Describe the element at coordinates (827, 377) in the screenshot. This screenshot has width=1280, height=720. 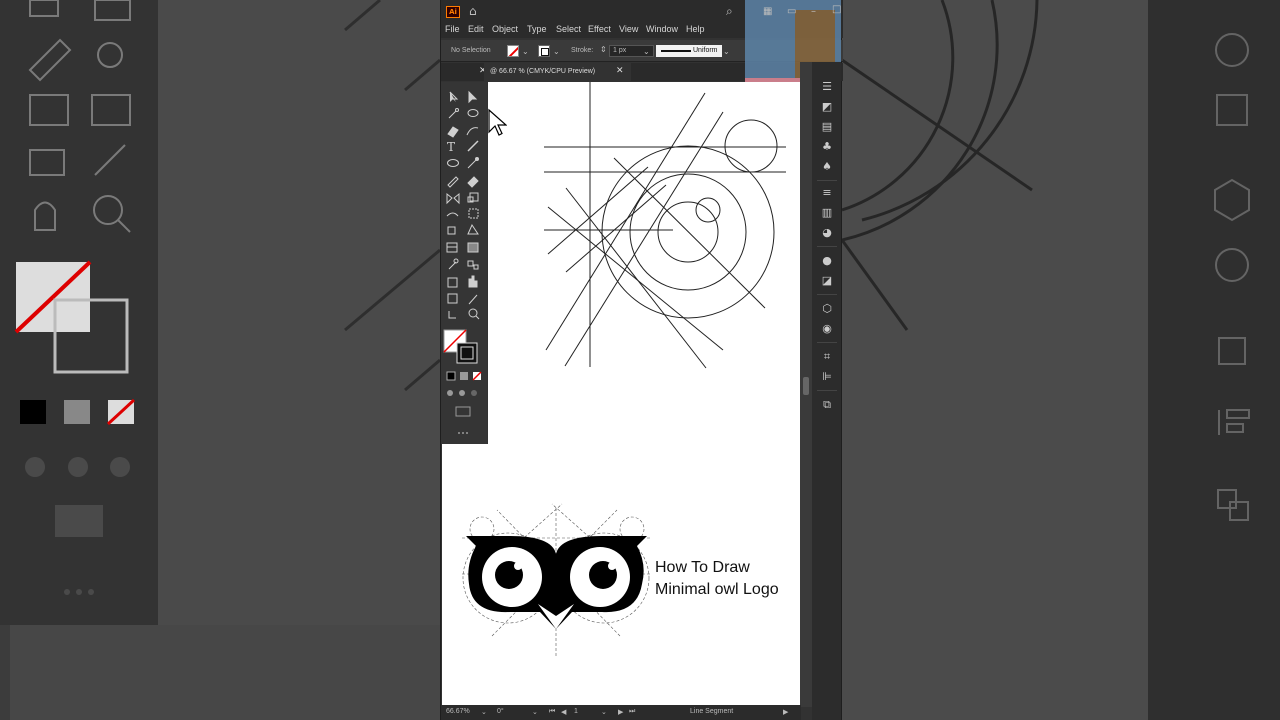
I see `align-icon: ⊫` at that location.